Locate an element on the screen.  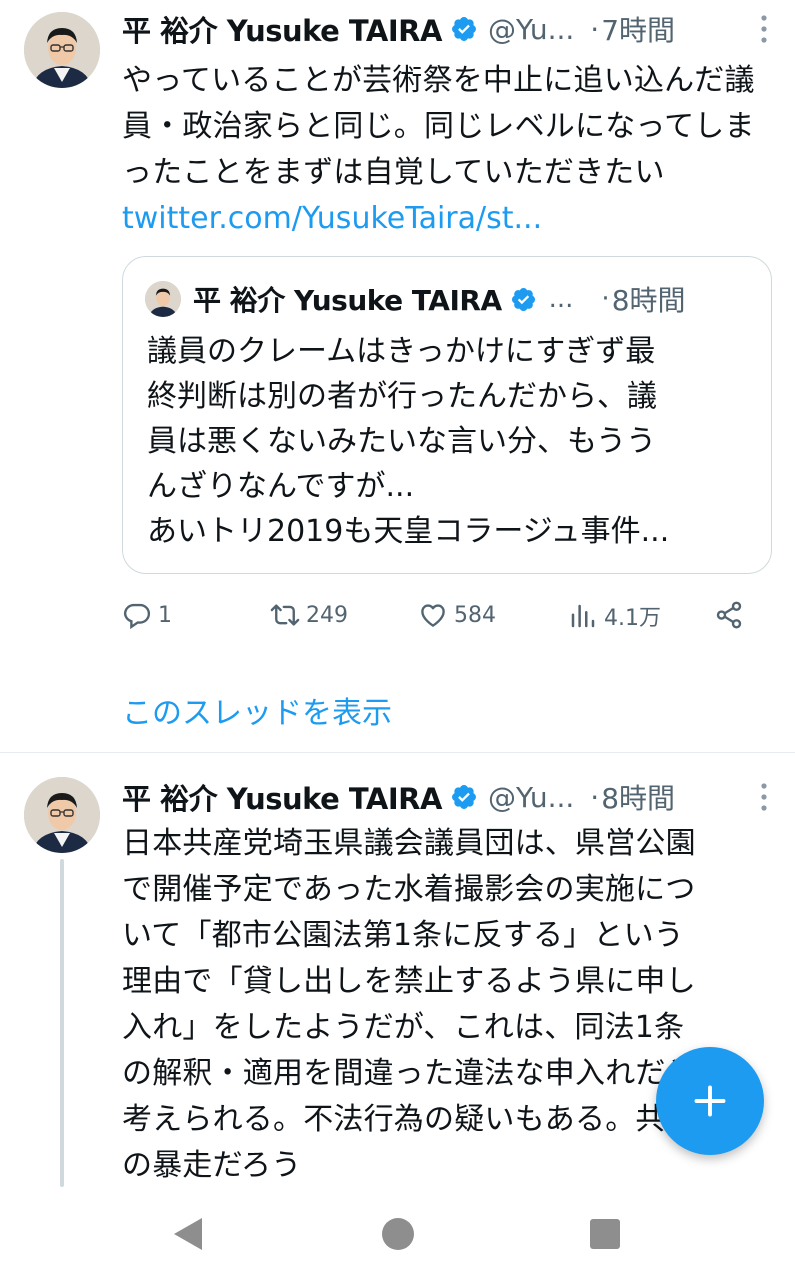
tweet-header: 平 裕介 Yusuke TAIRA @Yu... · 8時間 is located at coordinates (446, 797).